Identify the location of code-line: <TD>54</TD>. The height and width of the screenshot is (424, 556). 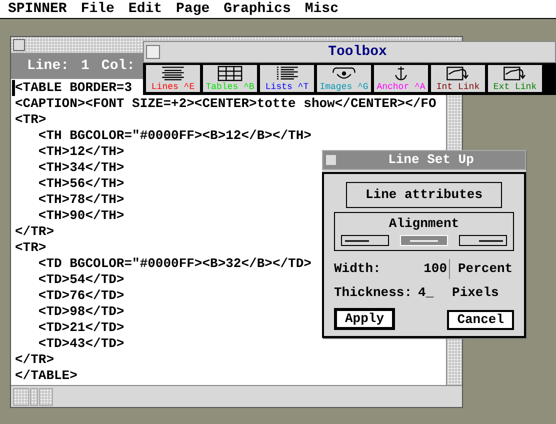
(80, 280).